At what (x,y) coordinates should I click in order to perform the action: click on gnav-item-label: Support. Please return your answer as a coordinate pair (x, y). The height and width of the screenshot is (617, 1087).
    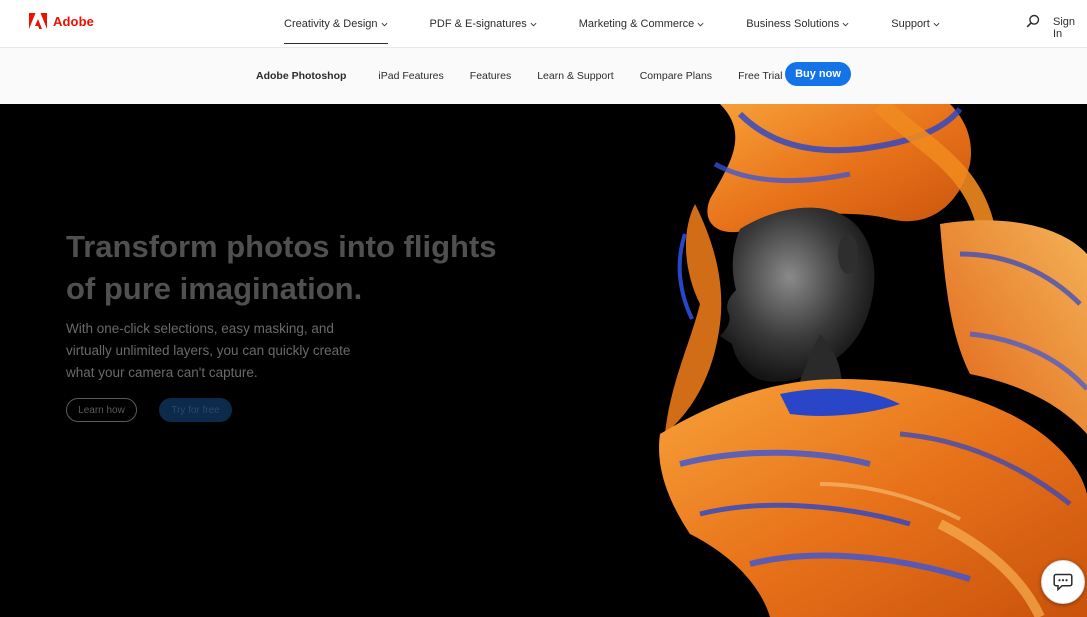
    Looking at the image, I should click on (910, 24).